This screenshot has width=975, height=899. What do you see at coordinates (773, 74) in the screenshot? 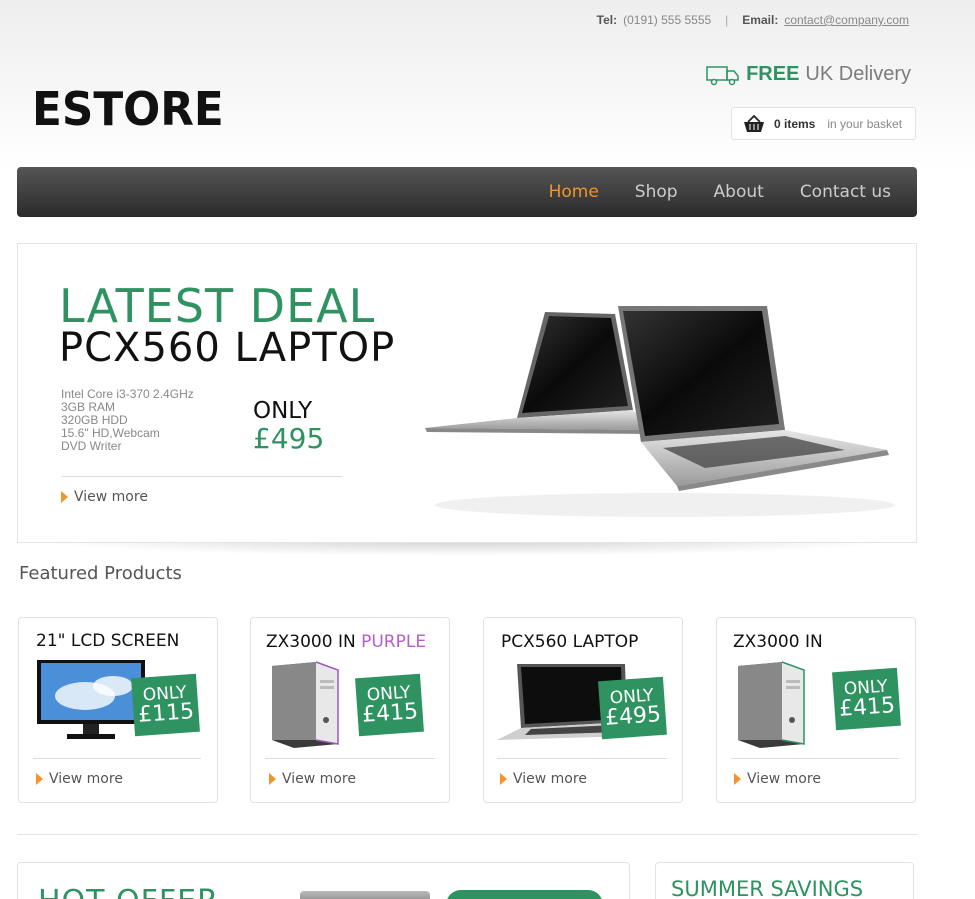
I see `delivery-free: FREE` at bounding box center [773, 74].